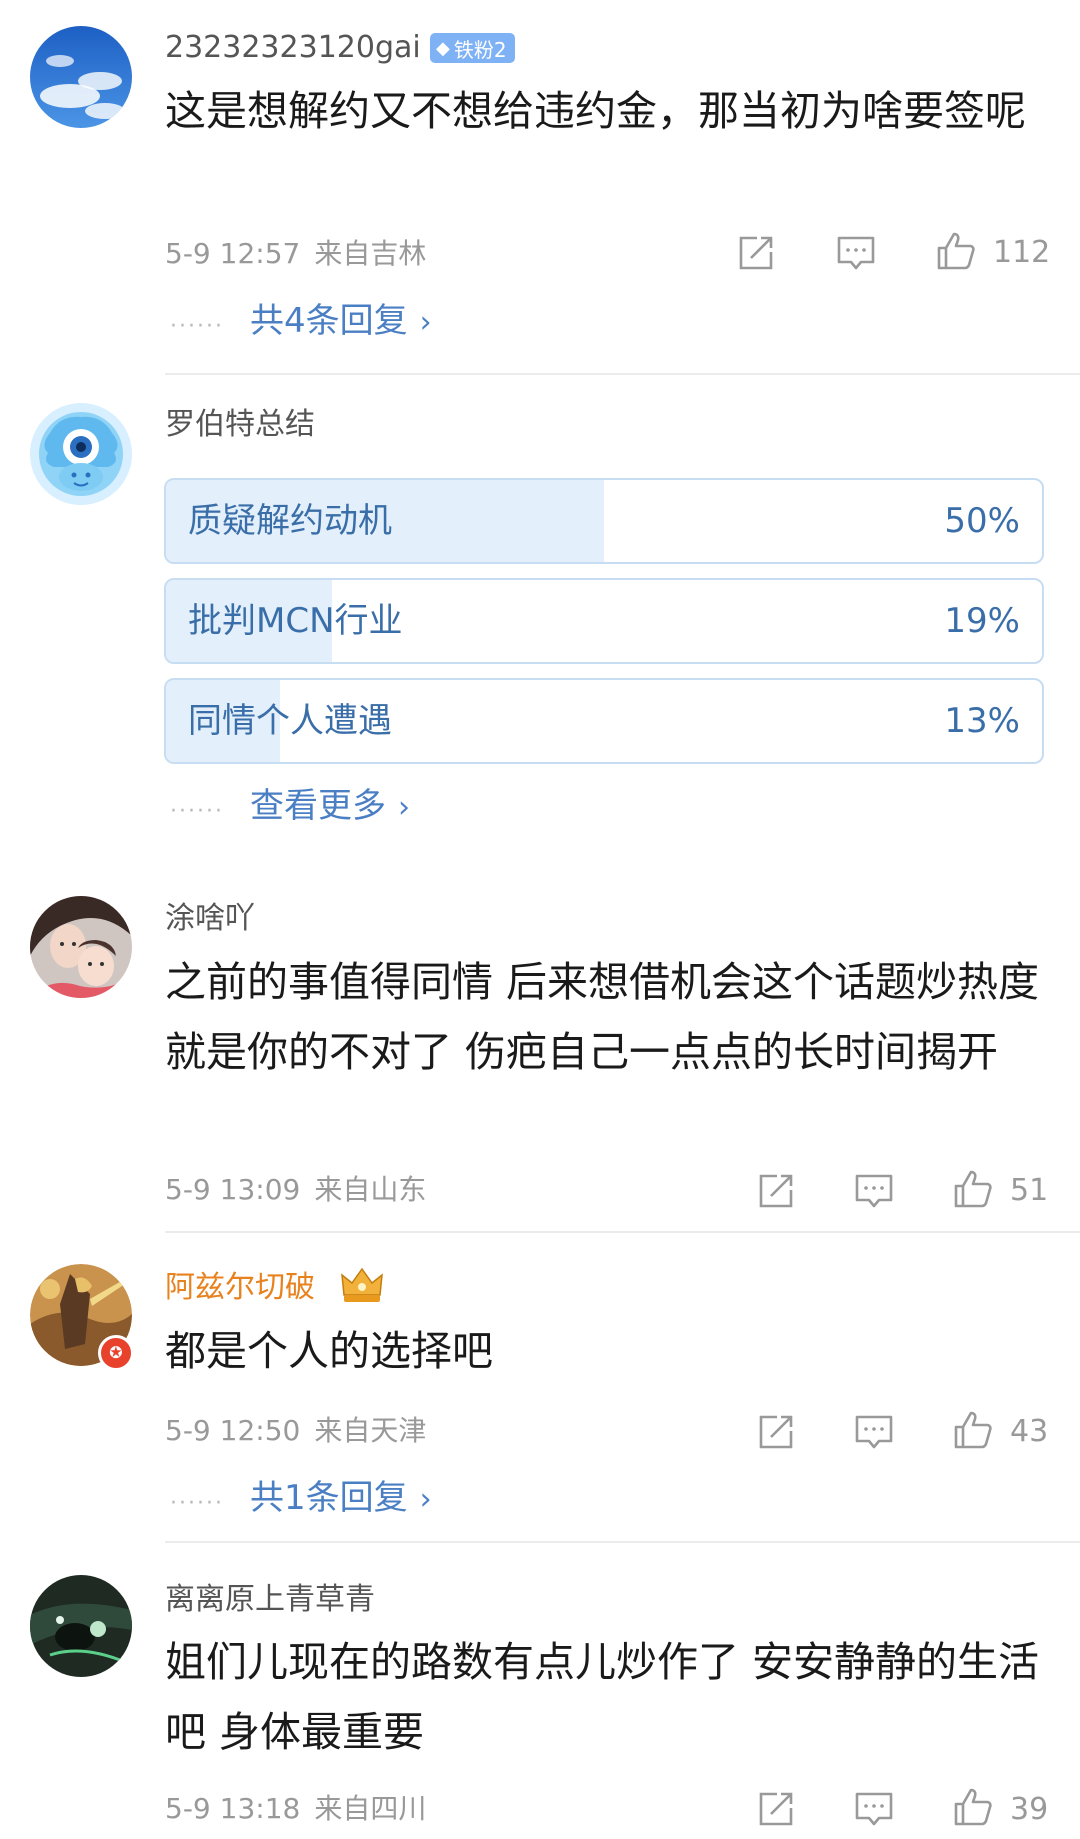 This screenshot has height=1839, width=1080. What do you see at coordinates (1022, 252) in the screenshot?
I see `like-count: 112` at bounding box center [1022, 252].